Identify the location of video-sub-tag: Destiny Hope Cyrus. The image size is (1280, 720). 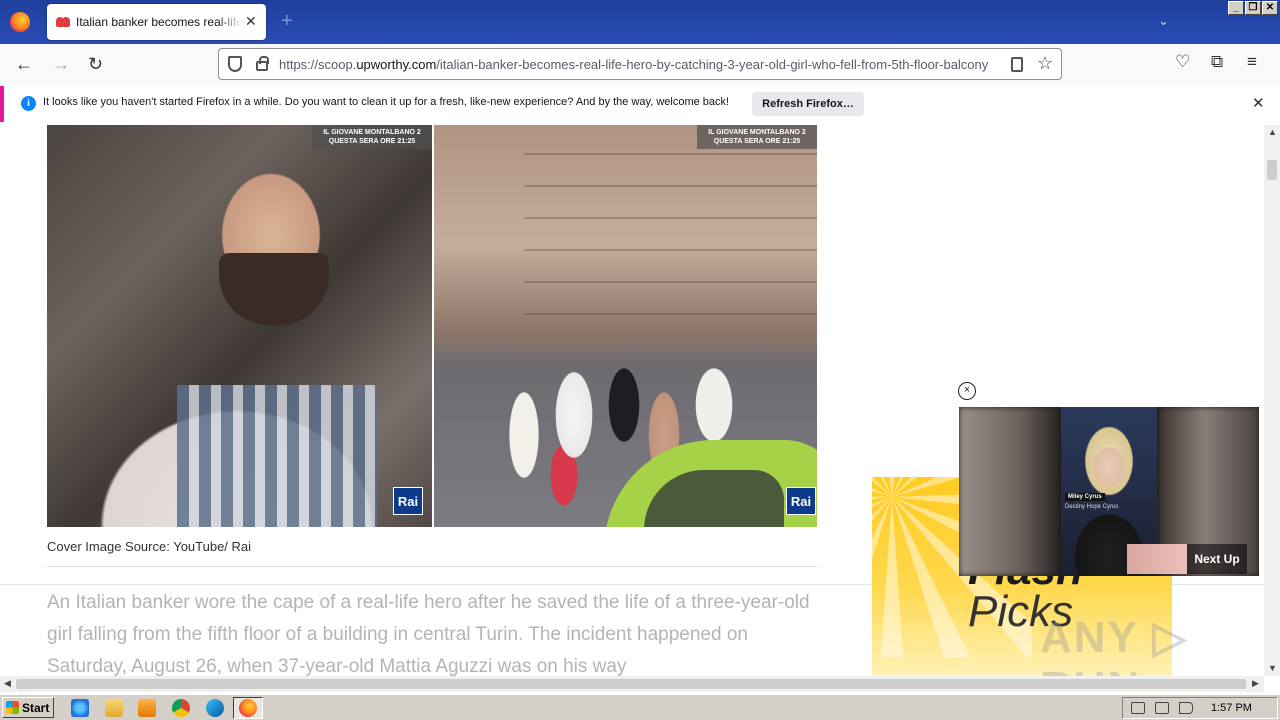
(1092, 507).